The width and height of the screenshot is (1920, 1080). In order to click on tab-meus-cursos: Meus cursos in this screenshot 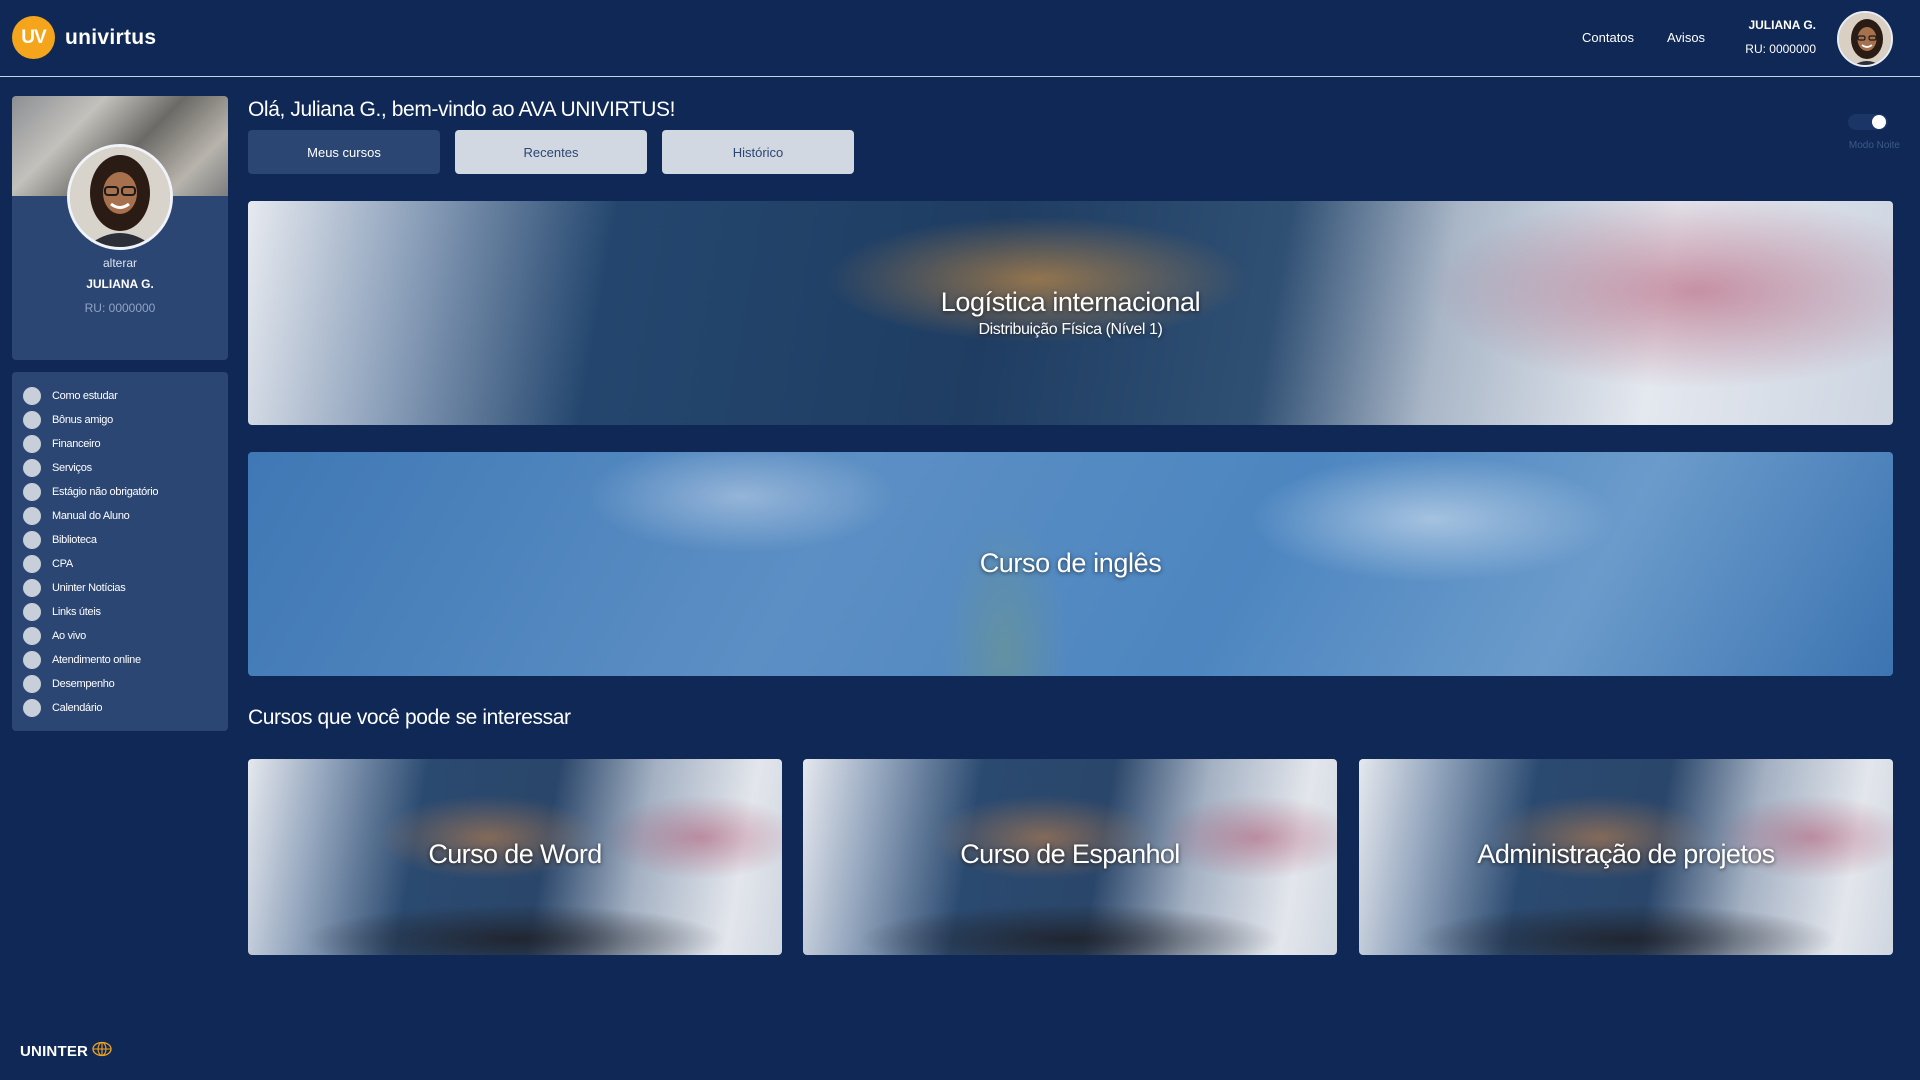, I will do `click(344, 152)`.